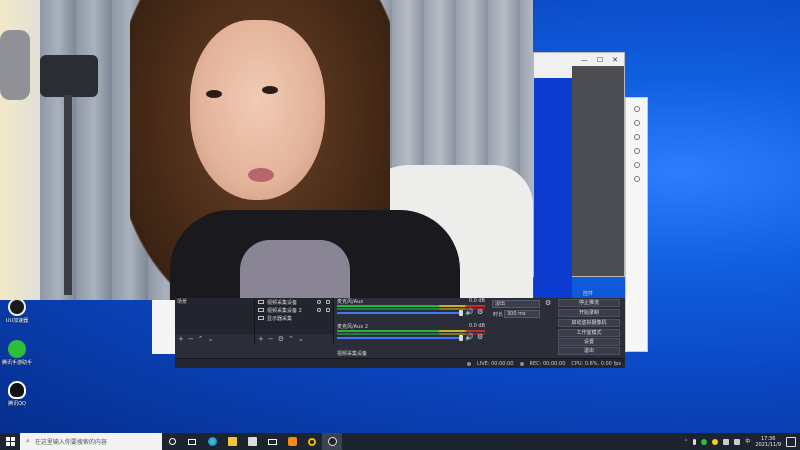  What do you see at coordinates (589, 313) in the screenshot?
I see `start-recording-button: 开始录制` at bounding box center [589, 313].